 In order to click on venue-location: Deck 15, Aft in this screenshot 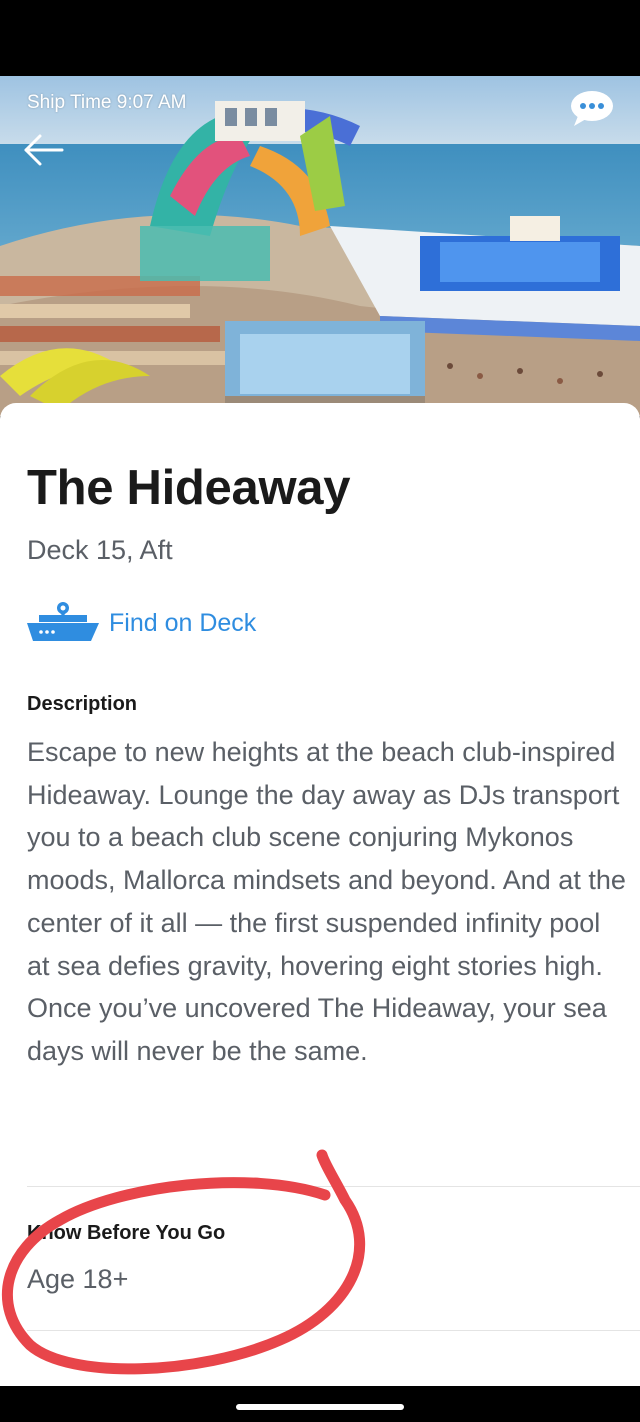, I will do `click(100, 550)`.